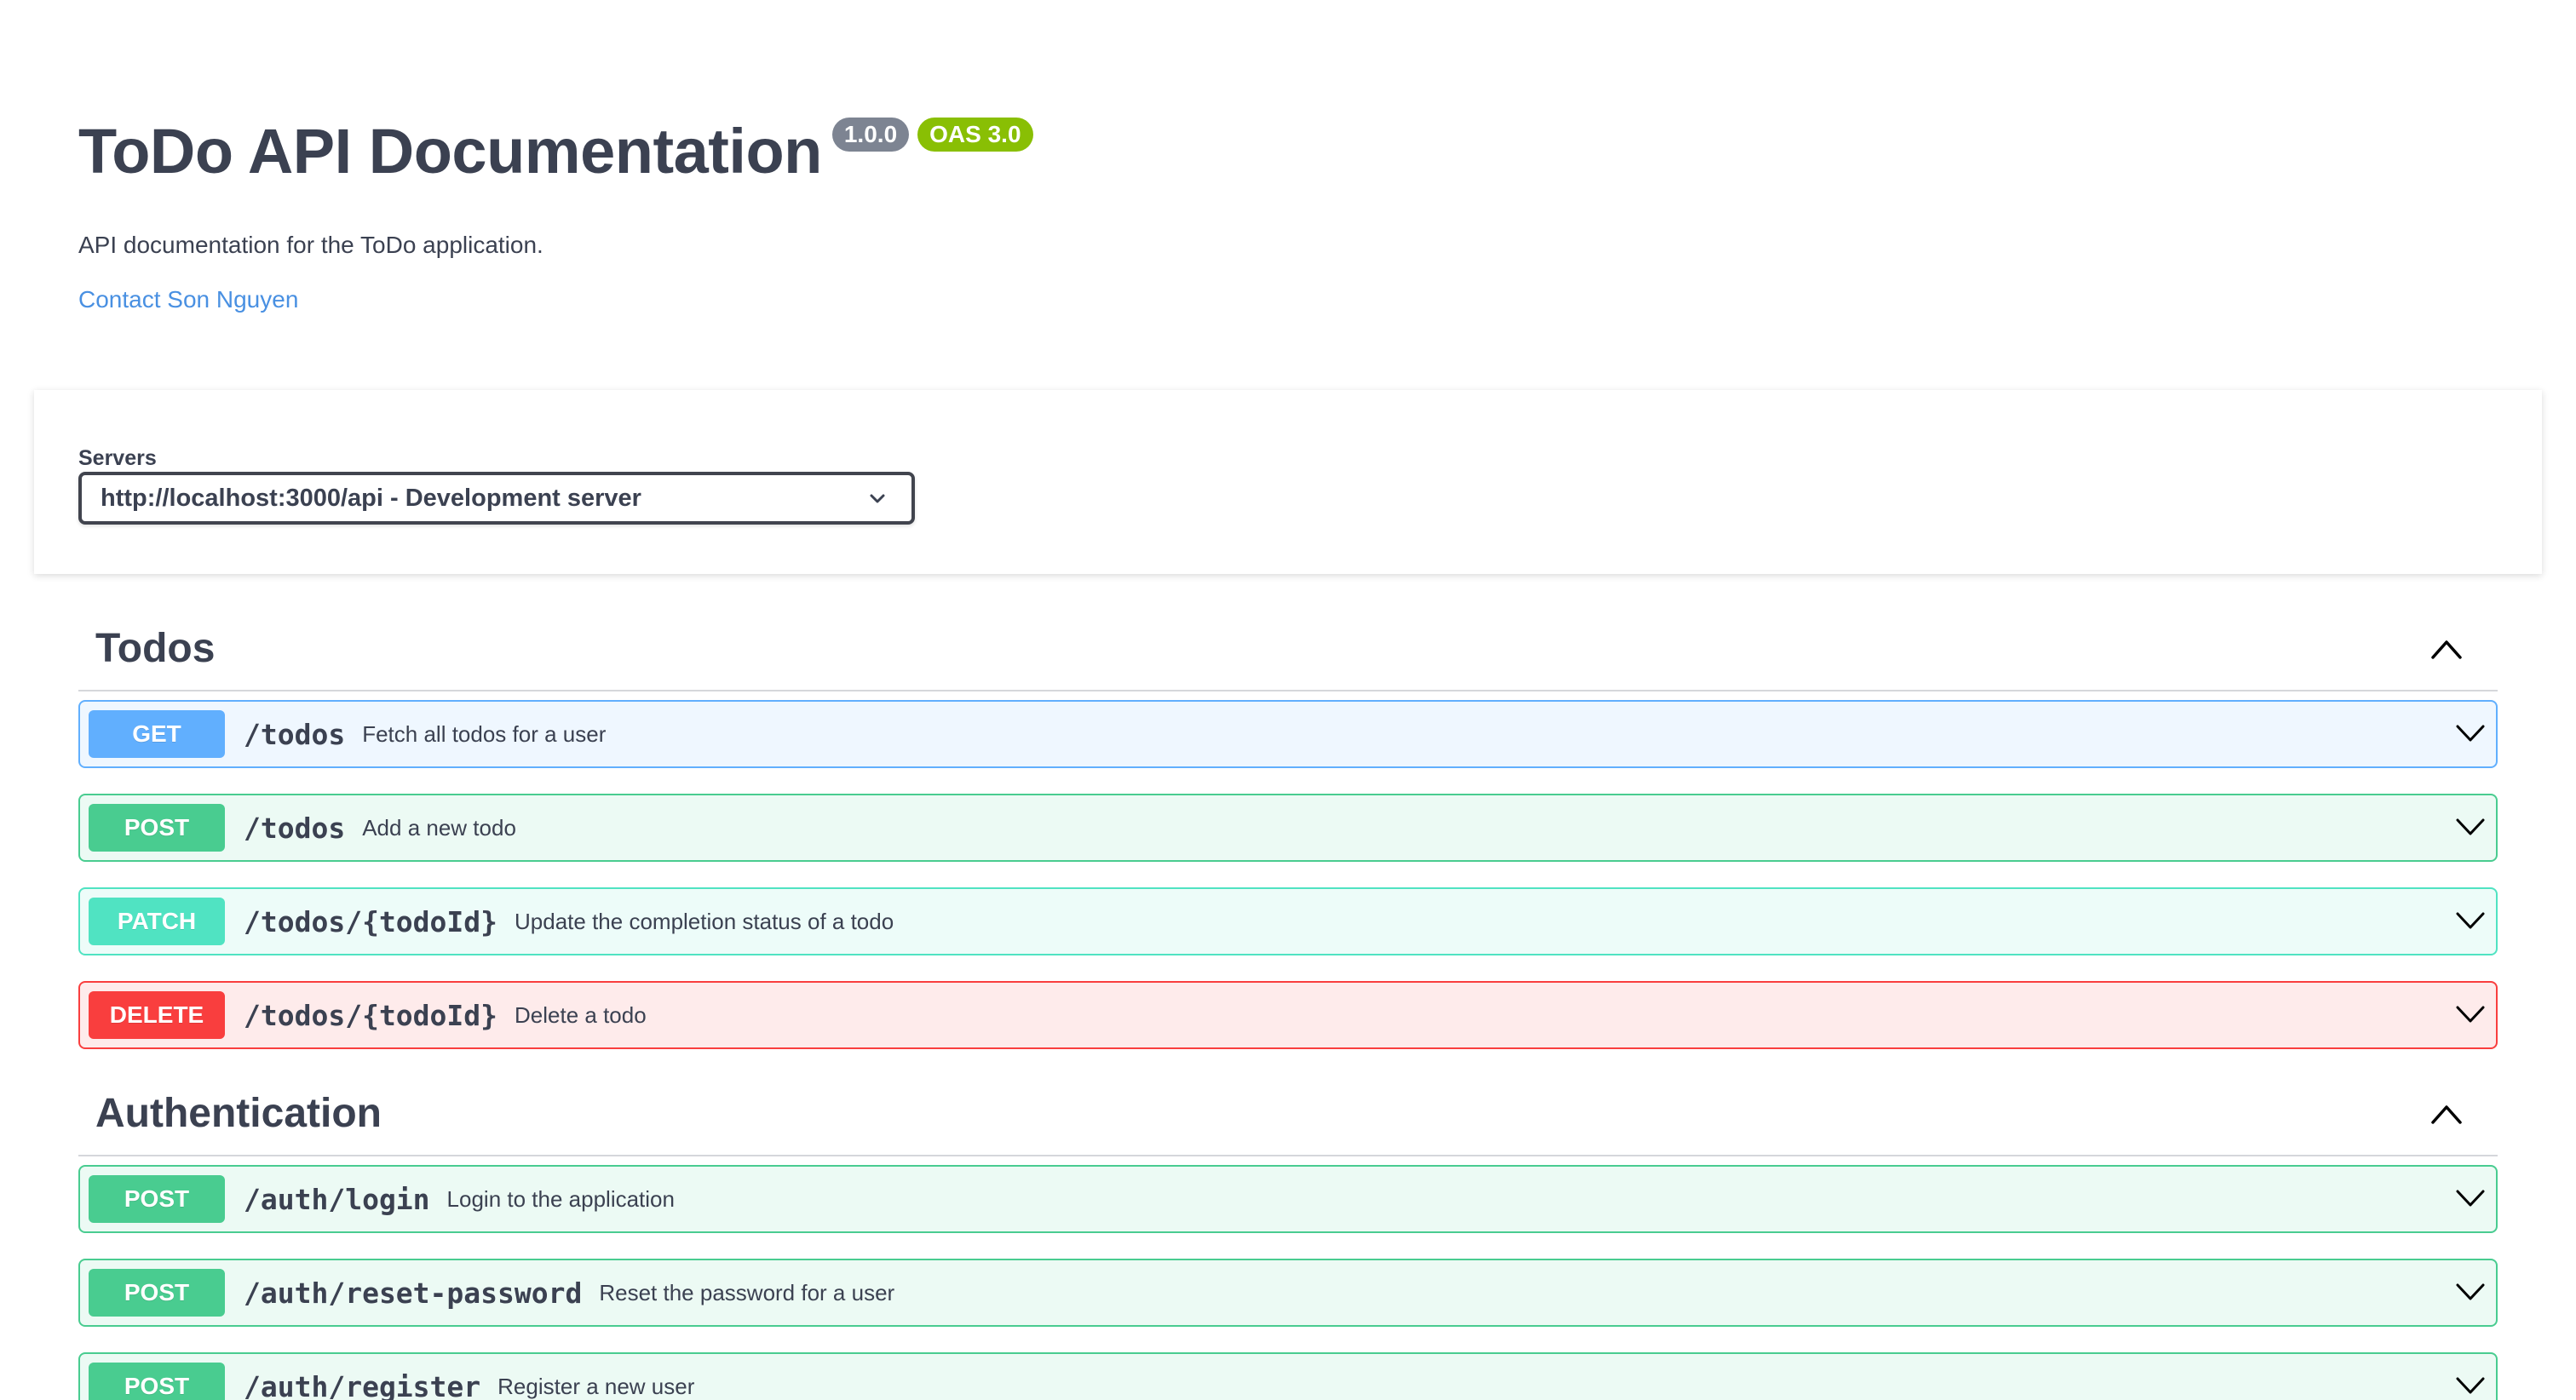  Describe the element at coordinates (450, 151) in the screenshot. I see `page-title: ToDo API Documentation` at that location.